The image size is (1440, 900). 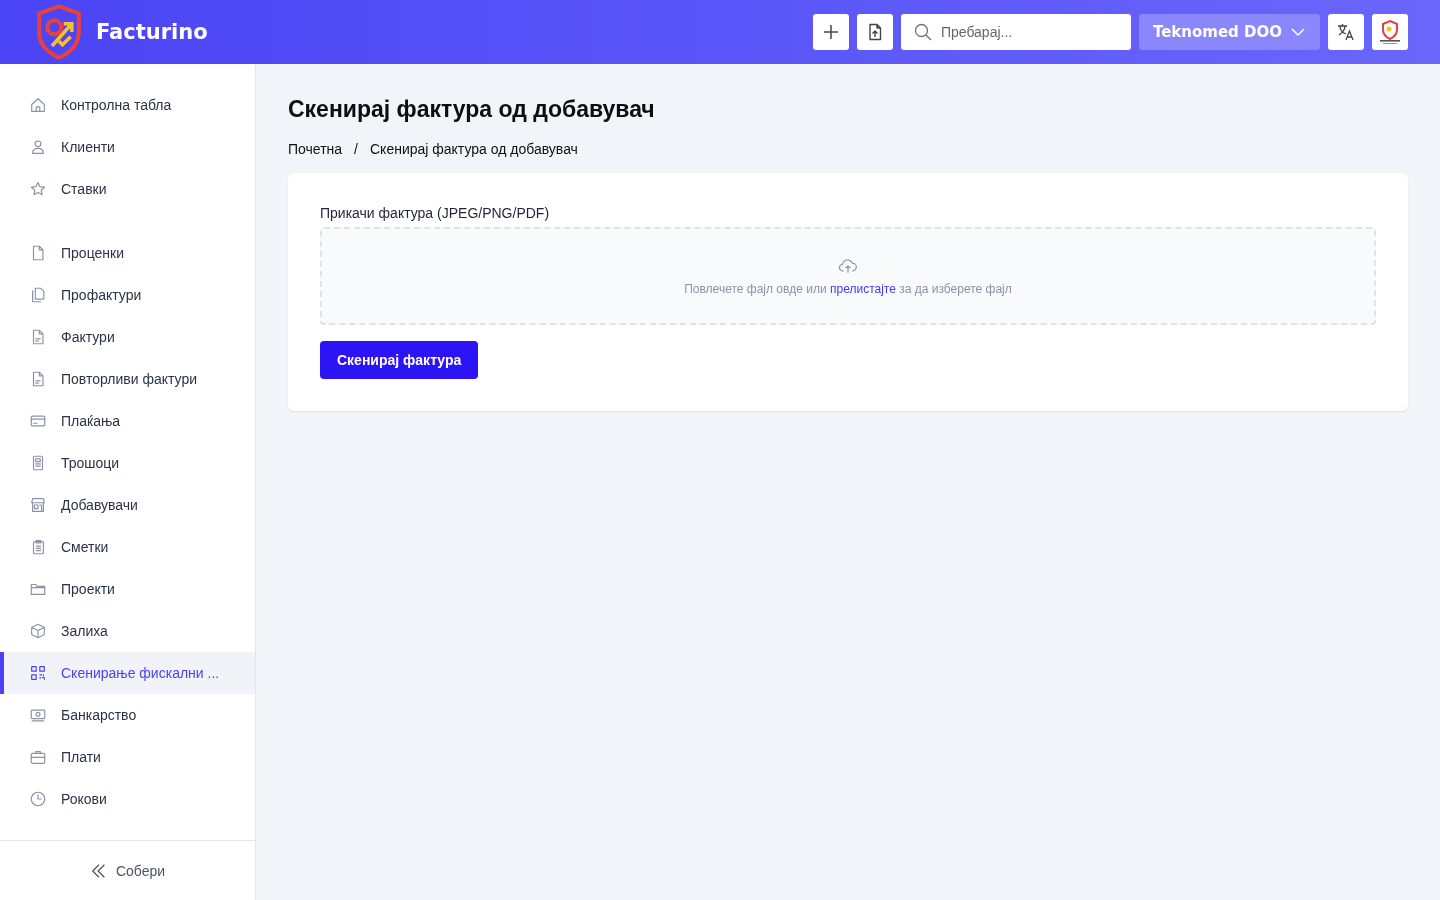 I want to click on sidebar-item: Сметки, so click(x=127, y=547).